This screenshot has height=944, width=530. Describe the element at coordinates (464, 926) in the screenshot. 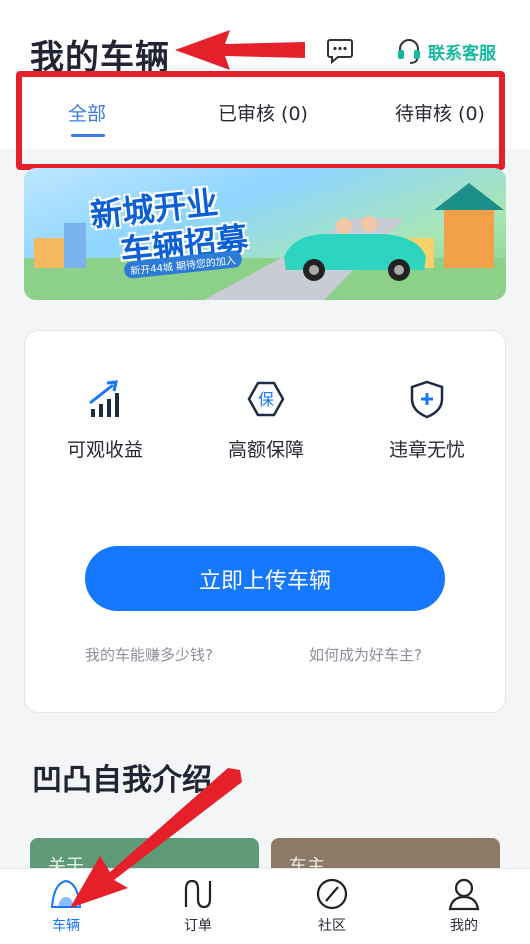

I see `nav-profile-label: 我的` at that location.